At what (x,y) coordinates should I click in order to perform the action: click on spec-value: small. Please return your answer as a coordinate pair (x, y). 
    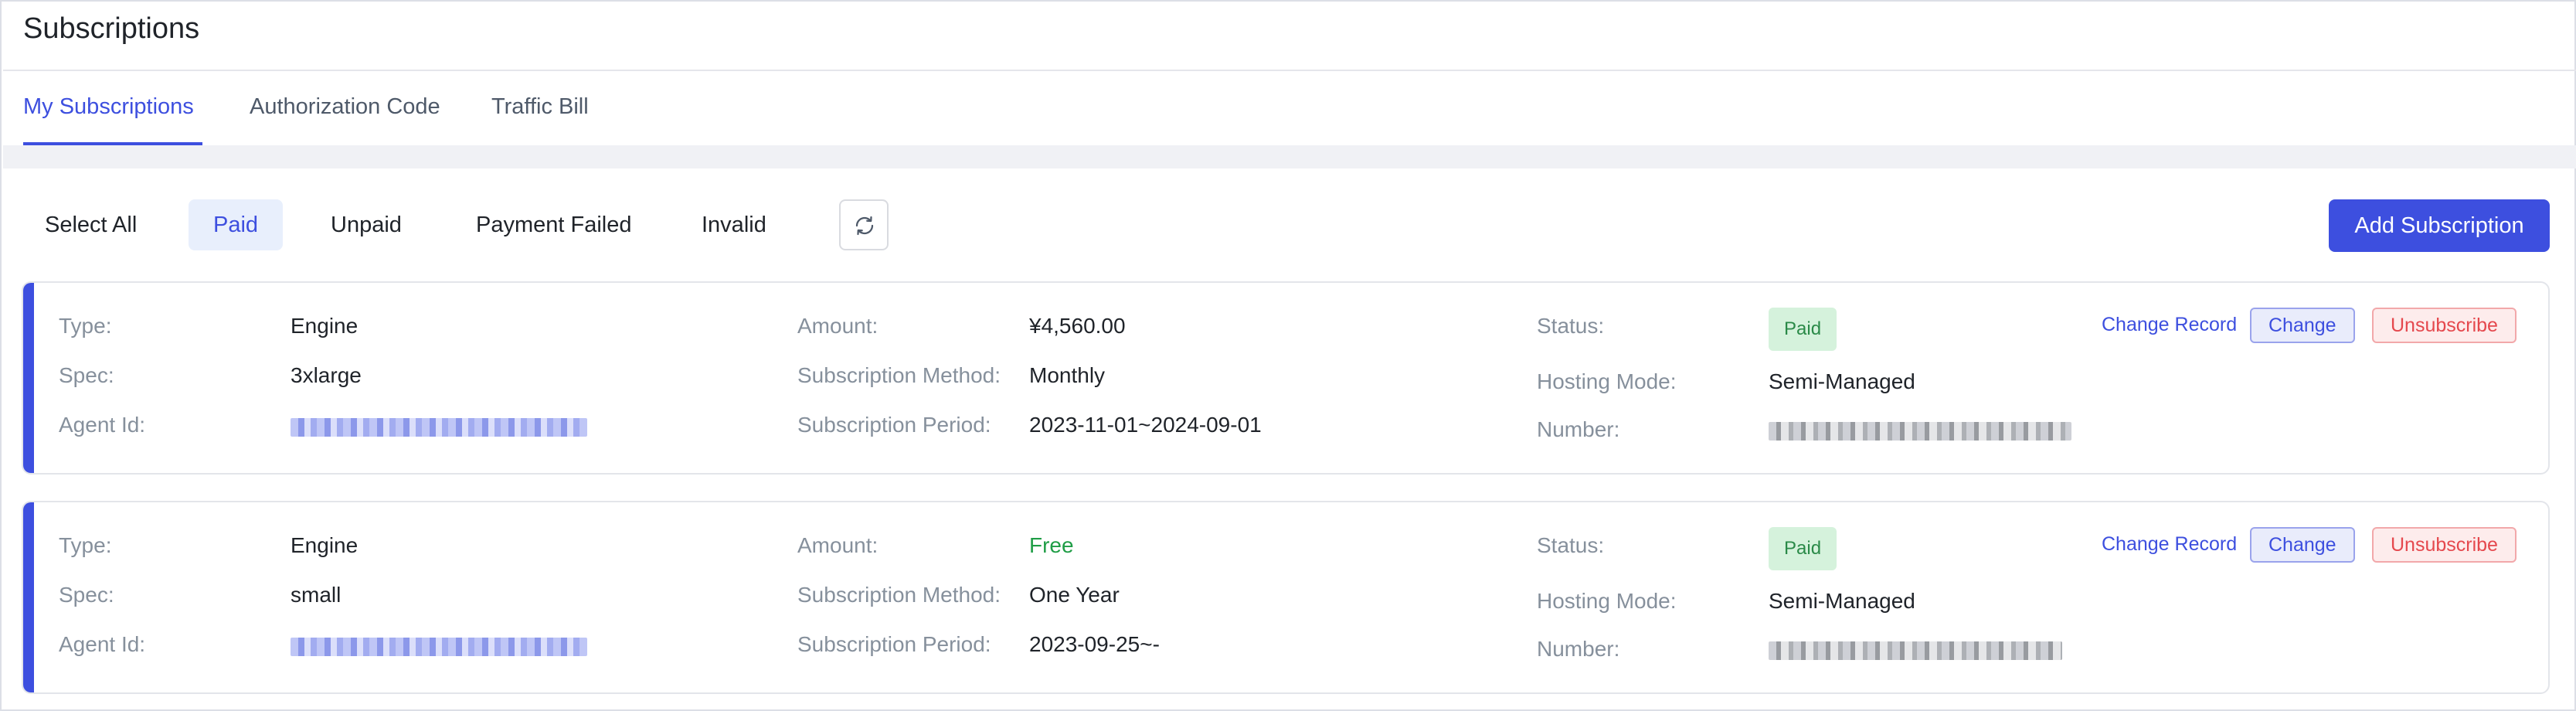
    Looking at the image, I should click on (316, 595).